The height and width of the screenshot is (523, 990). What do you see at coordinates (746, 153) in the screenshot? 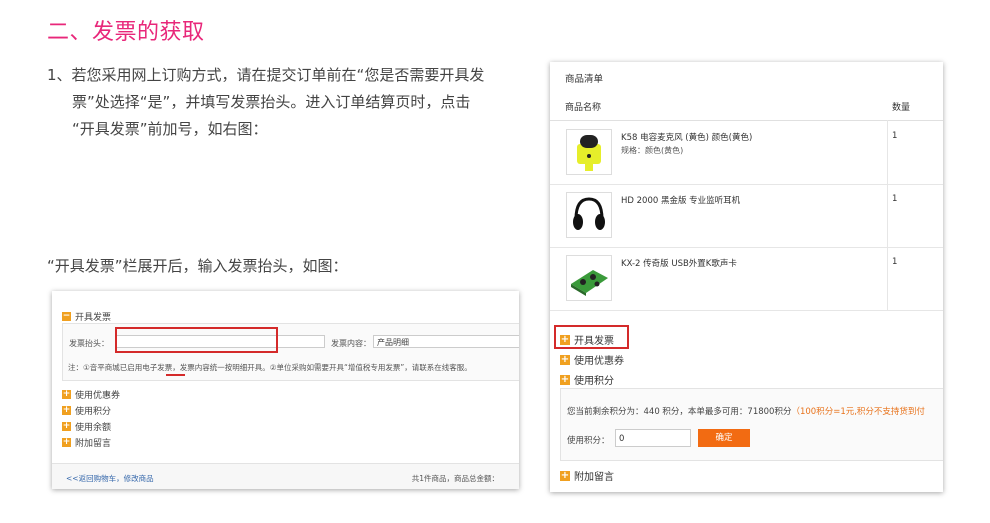
I see `table-row: K58 电容麦克风 (黄色) 颜色(黄色) 规格：颜色(黄色) 1` at bounding box center [746, 153].